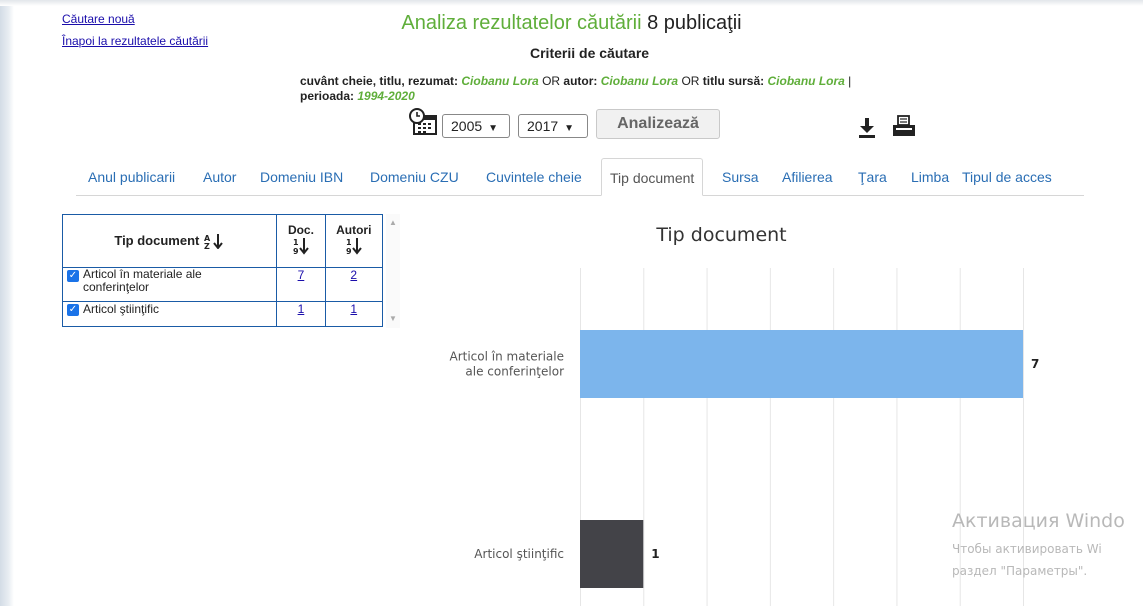 This screenshot has height=606, width=1143. Describe the element at coordinates (534, 176) in the screenshot. I see `tab-keywords: Cuvintele cheie` at that location.